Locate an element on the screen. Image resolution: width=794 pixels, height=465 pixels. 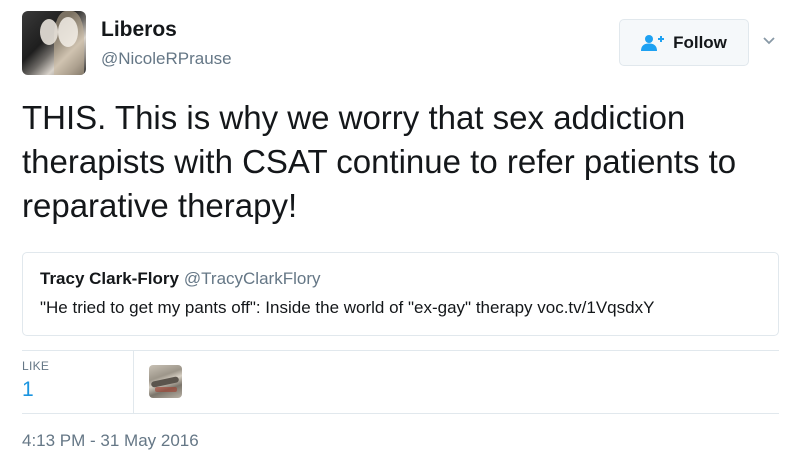
likes-label: LIKE is located at coordinates (36, 366).